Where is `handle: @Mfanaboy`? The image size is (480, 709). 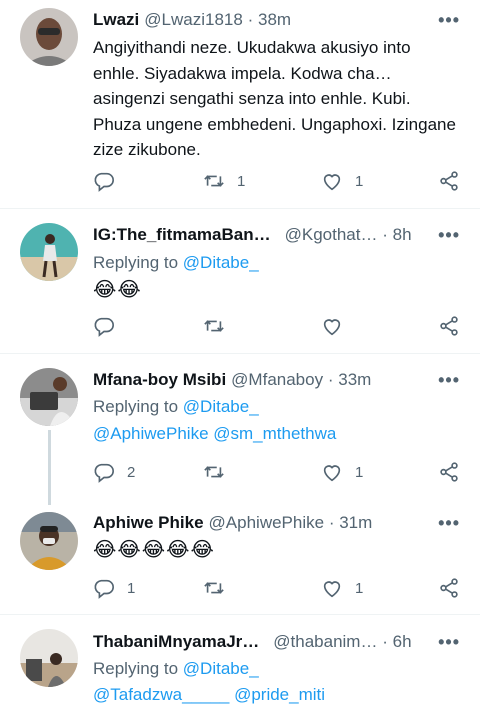
handle: @Mfanaboy is located at coordinates (277, 379).